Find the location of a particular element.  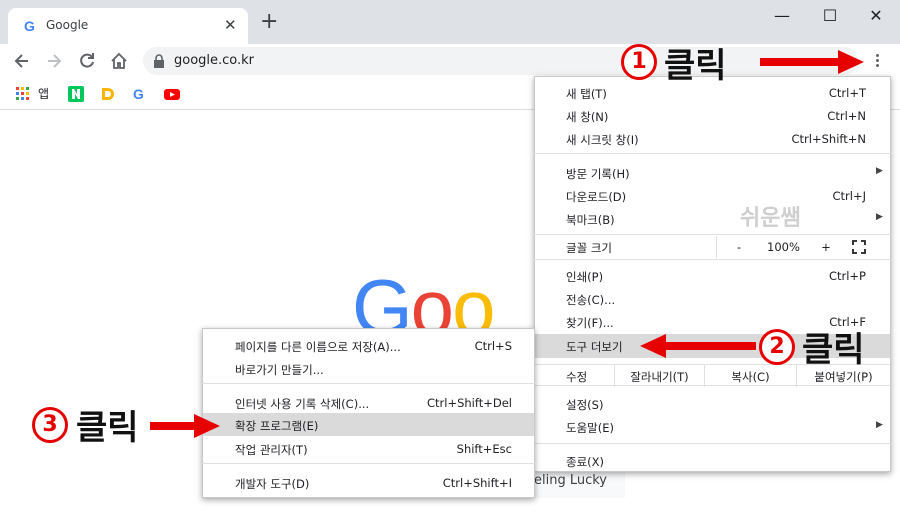

menu-item-history: 방문 기록(H) is located at coordinates (716, 173).